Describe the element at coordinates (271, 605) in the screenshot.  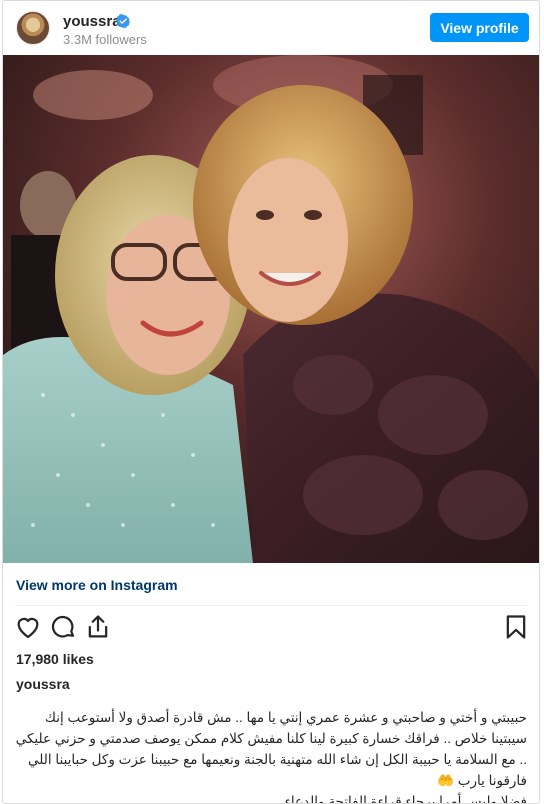
I see `divider` at that location.